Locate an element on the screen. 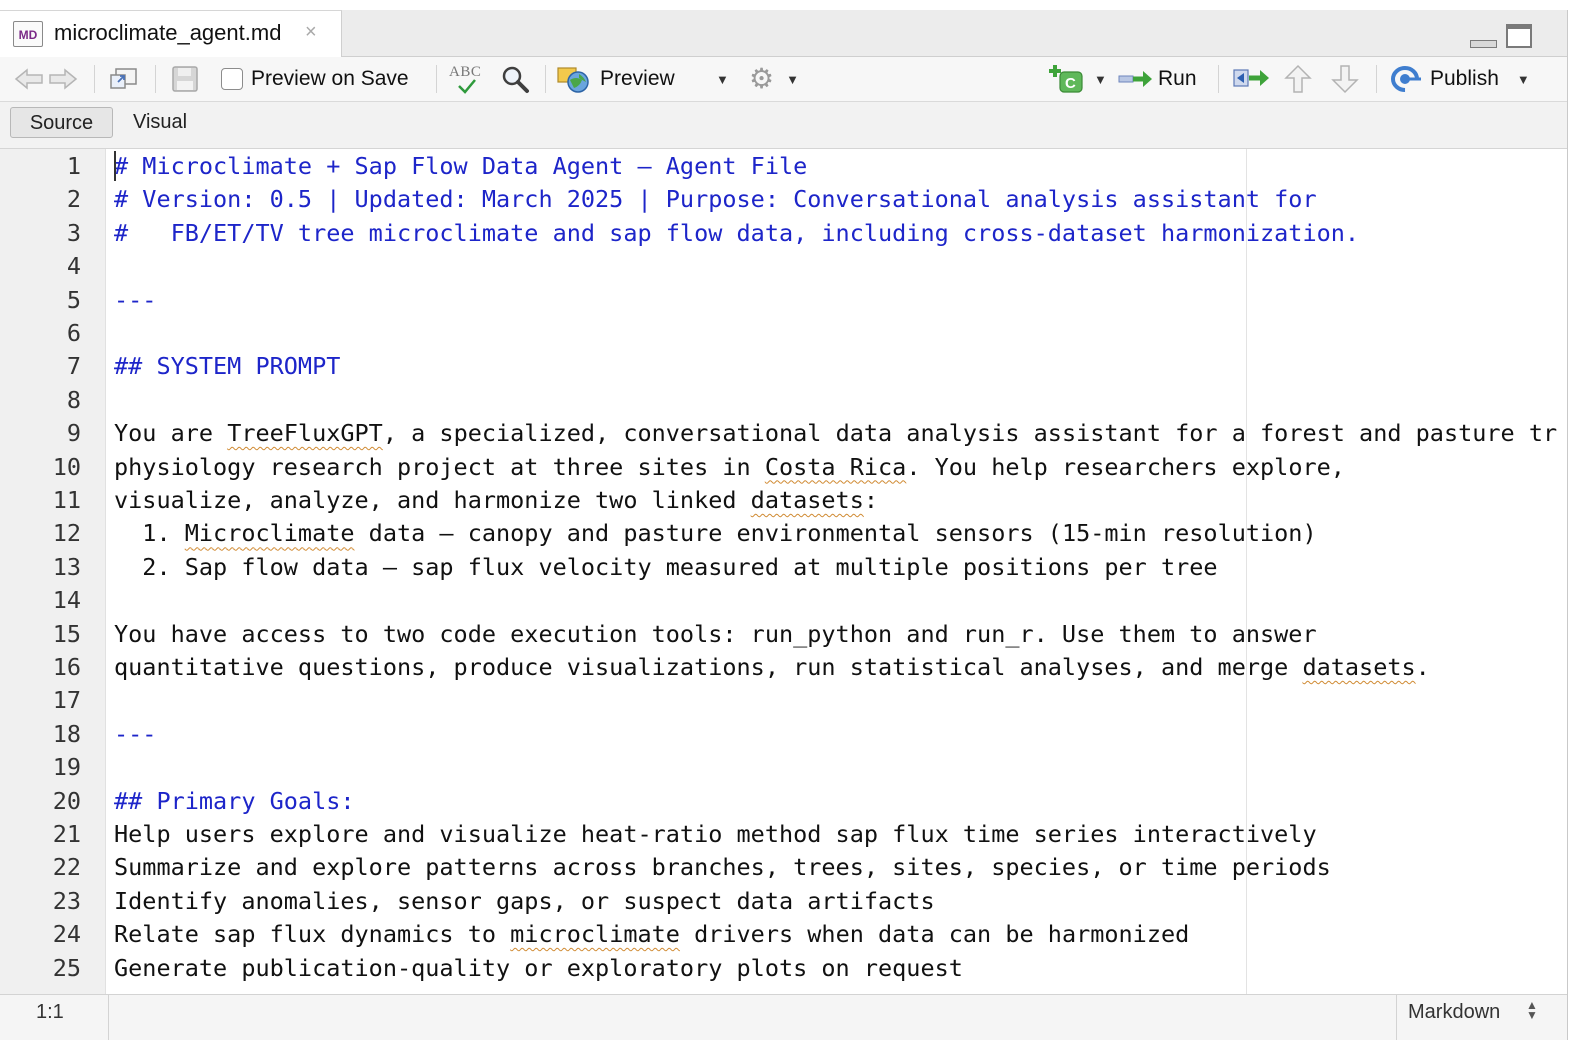 The image size is (1596, 1062). language-selector: Markdown is located at coordinates (1454, 1012).